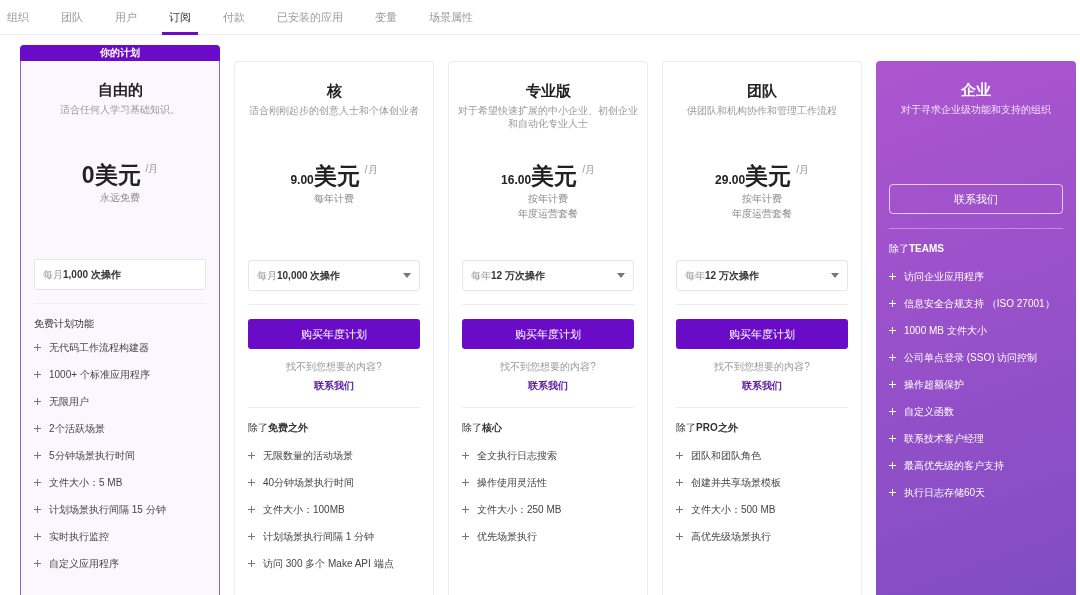 Image resolution: width=1080 pixels, height=595 pixels. What do you see at coordinates (976, 438) in the screenshot?
I see `feature-item: 联系技术客户经理` at bounding box center [976, 438].